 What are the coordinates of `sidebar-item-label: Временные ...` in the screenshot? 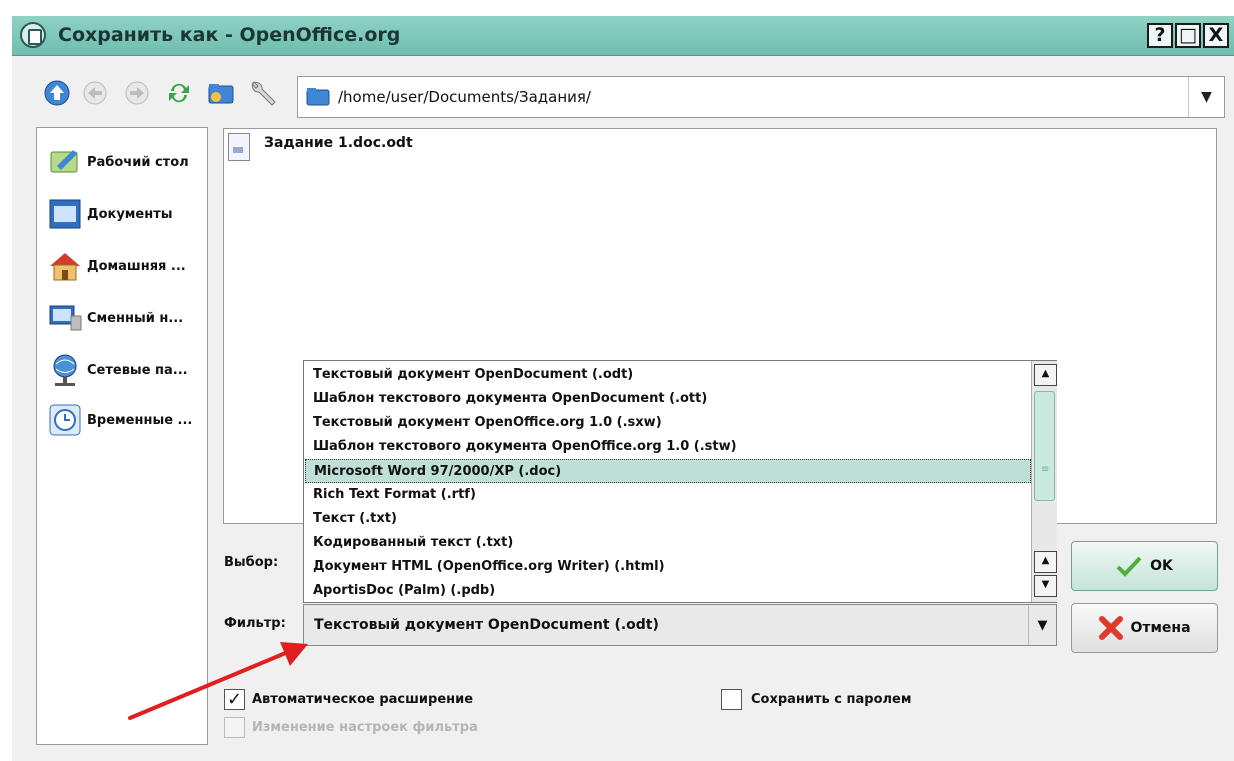 It's located at (140, 420).